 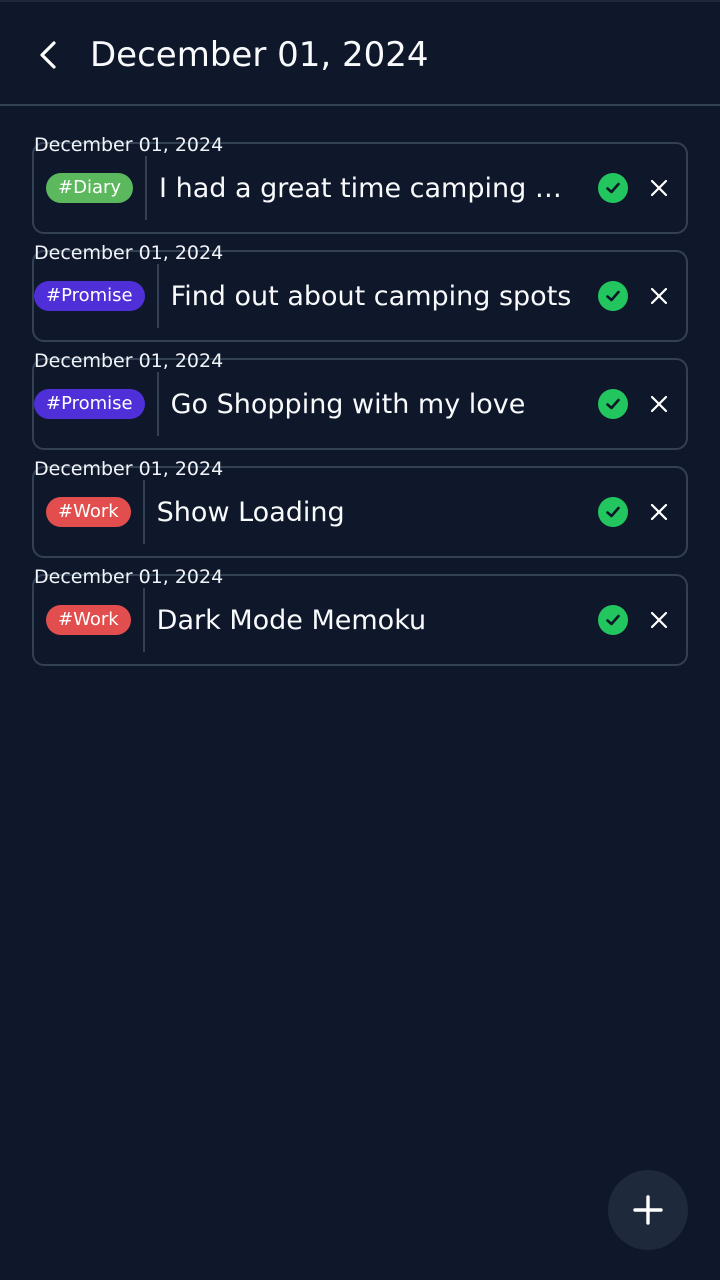 I want to click on memo-text: Show Loading, so click(x=359, y=512).